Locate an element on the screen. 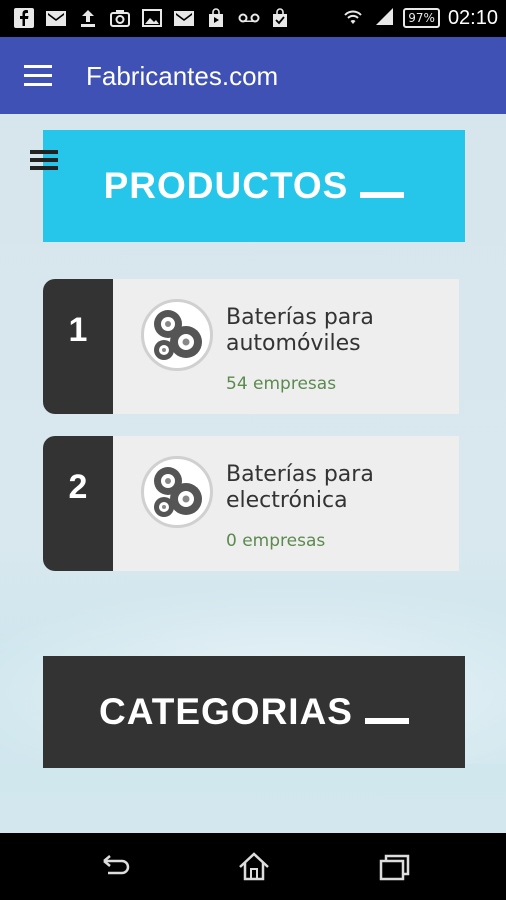 The width and height of the screenshot is (506, 900). wifi-icon is located at coordinates (353, 18).